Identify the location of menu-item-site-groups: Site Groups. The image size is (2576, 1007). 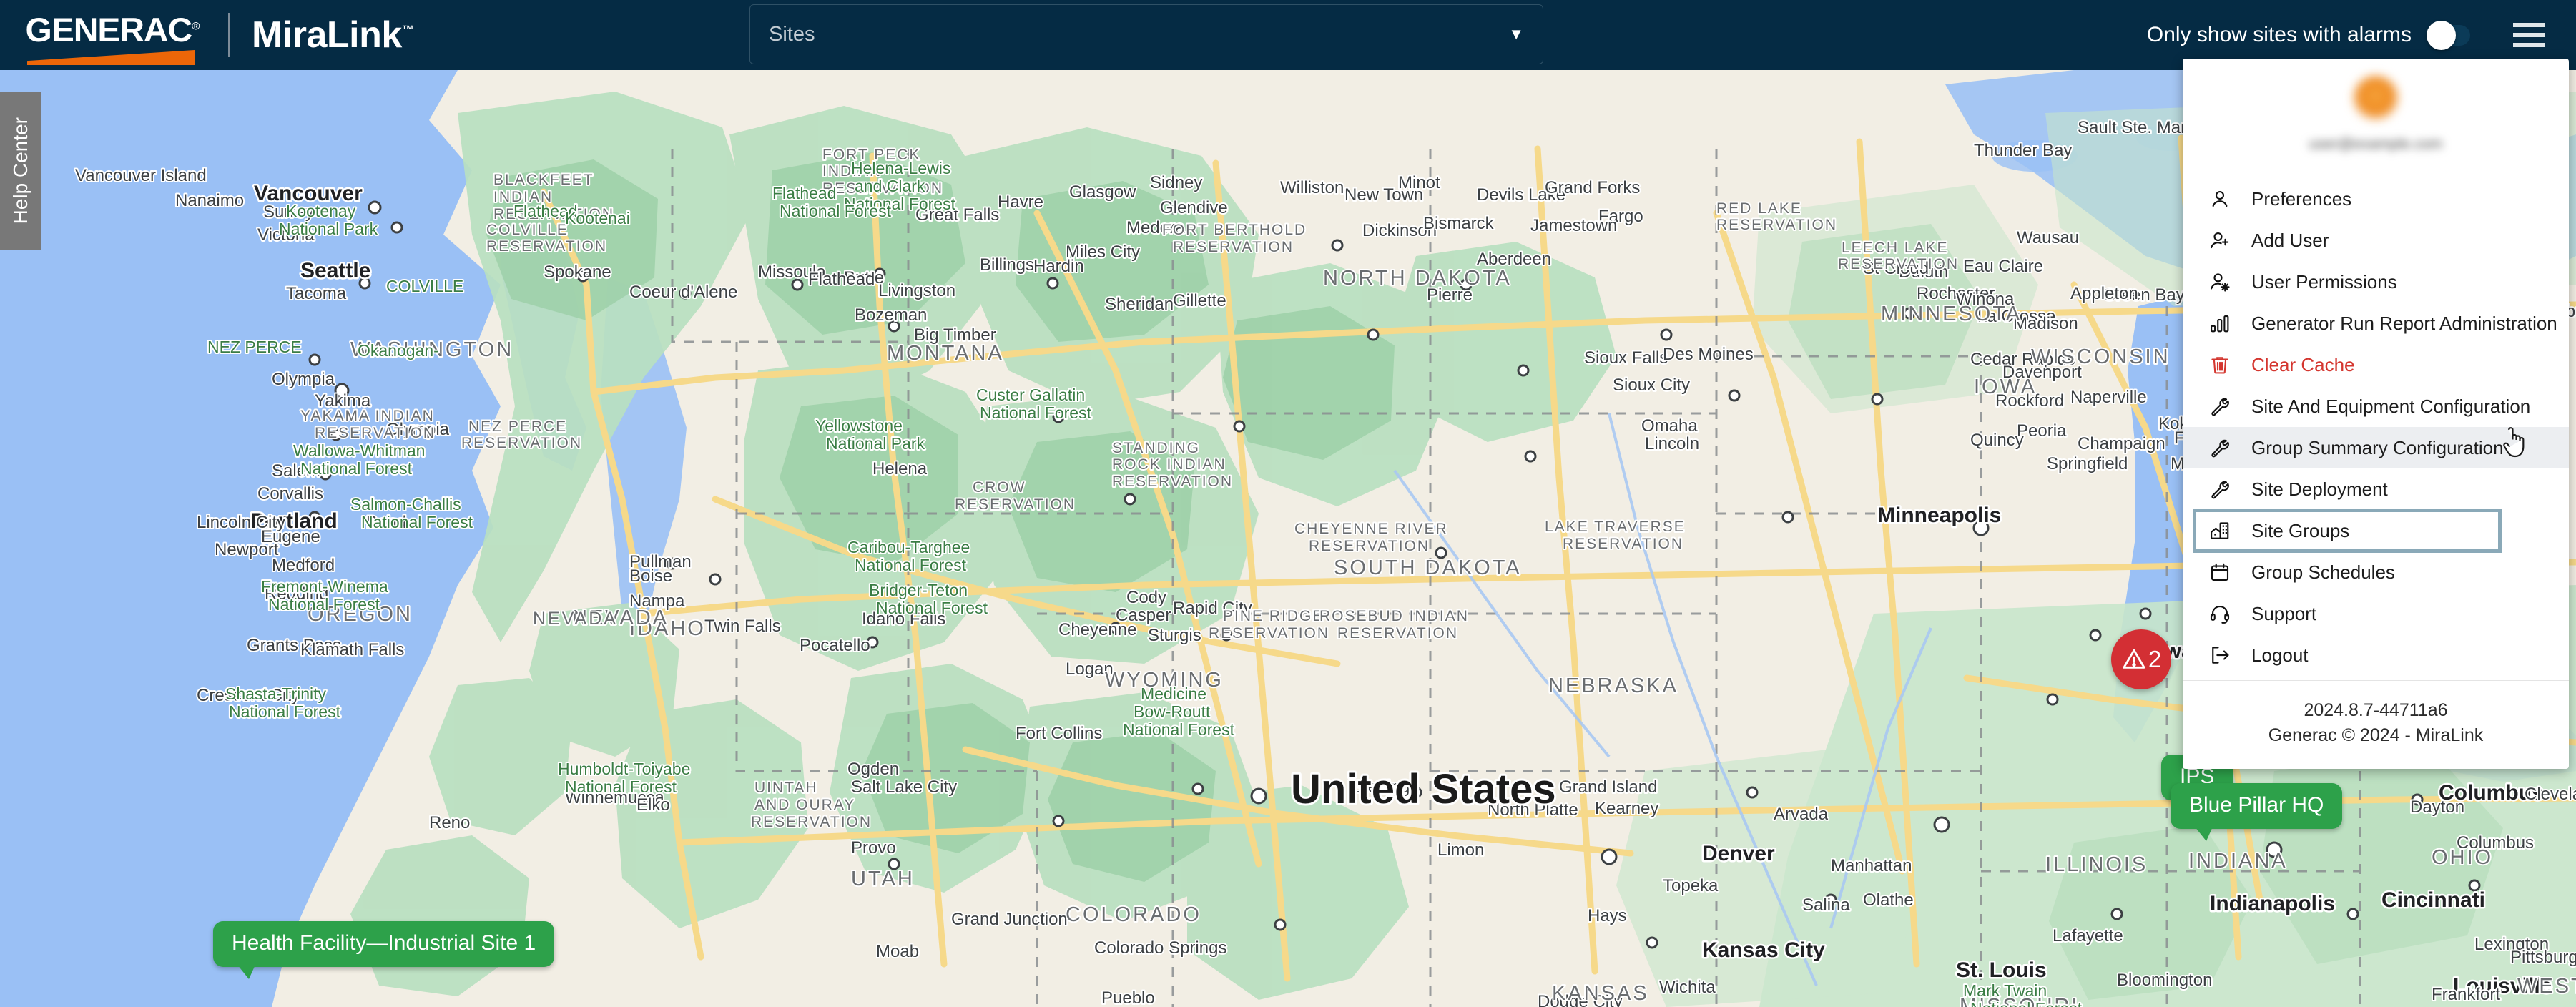
(2348, 531).